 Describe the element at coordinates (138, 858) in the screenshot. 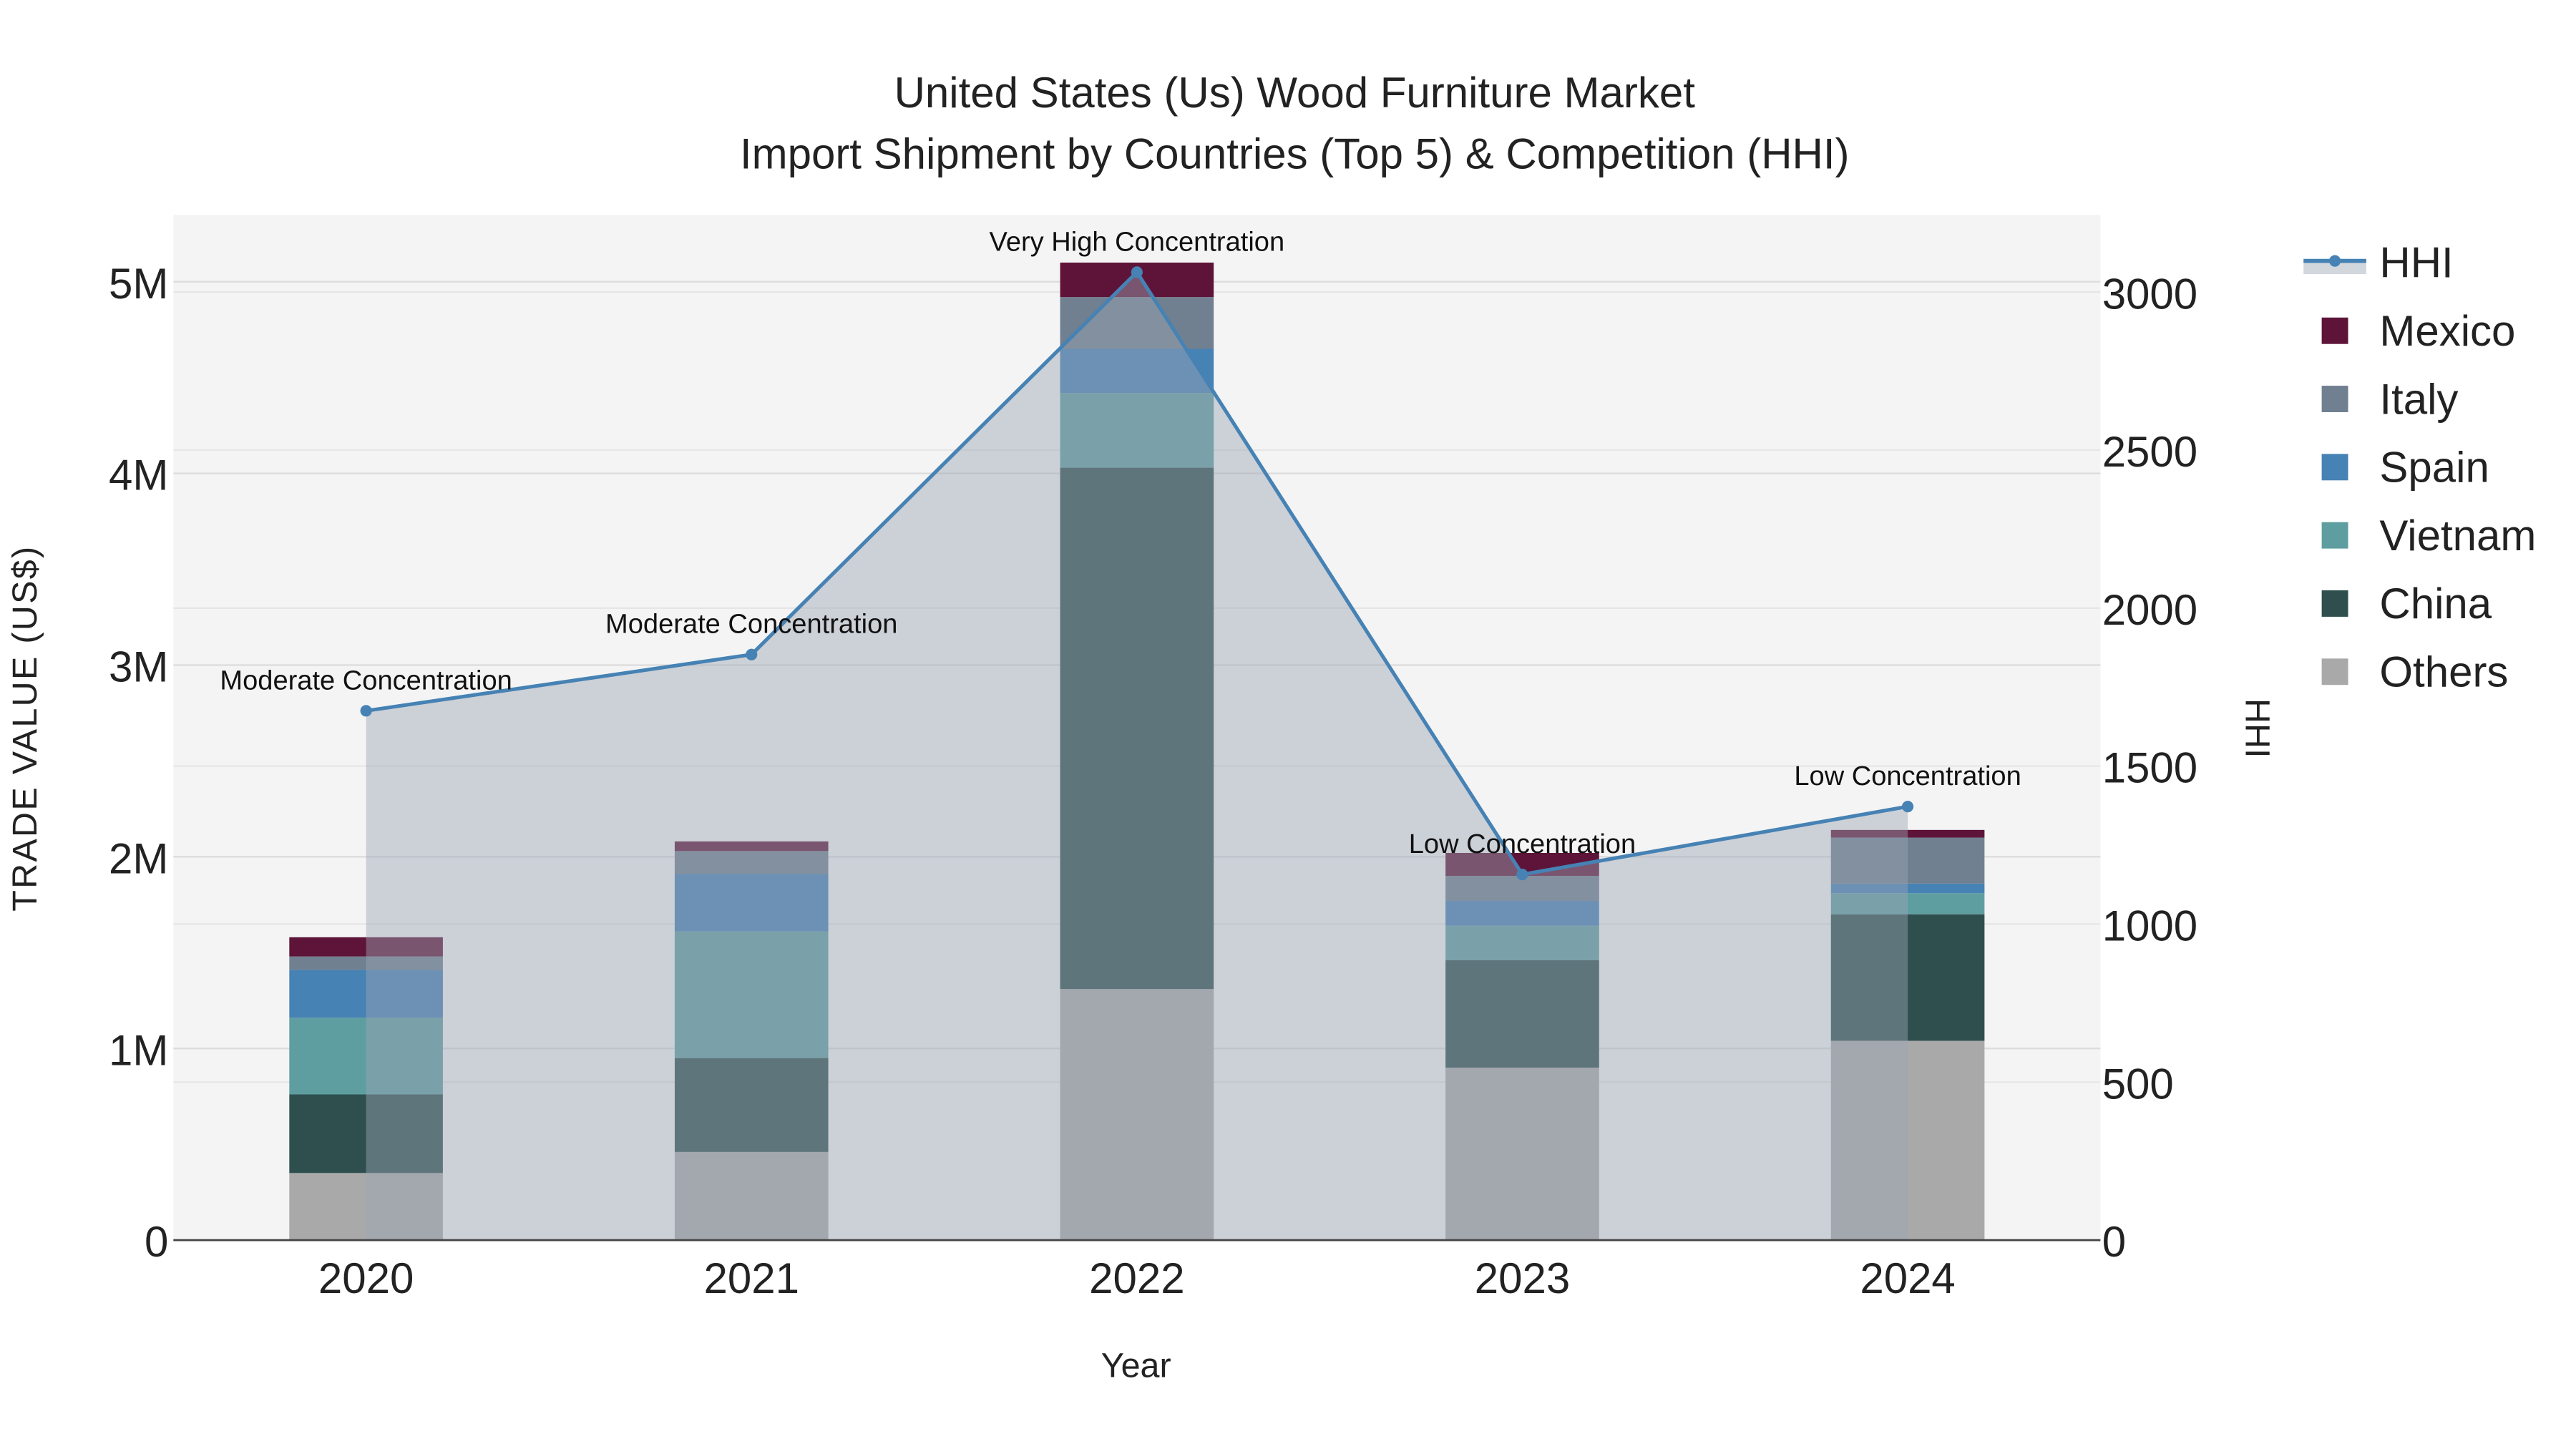

I see `y-tick-label: 2M` at that location.